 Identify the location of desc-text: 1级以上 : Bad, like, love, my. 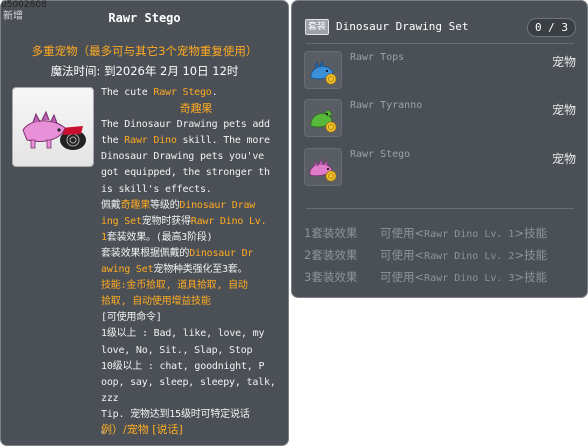
(183, 334).